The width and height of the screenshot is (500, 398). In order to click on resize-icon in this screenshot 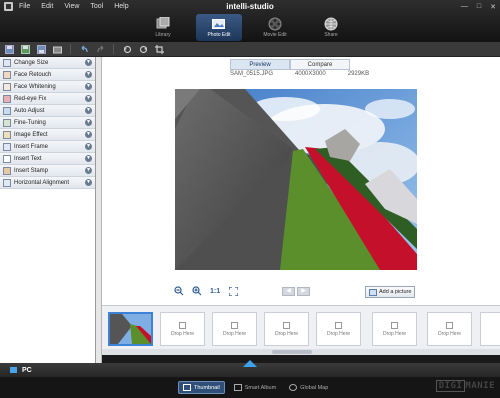, I will do `click(7, 62)`.